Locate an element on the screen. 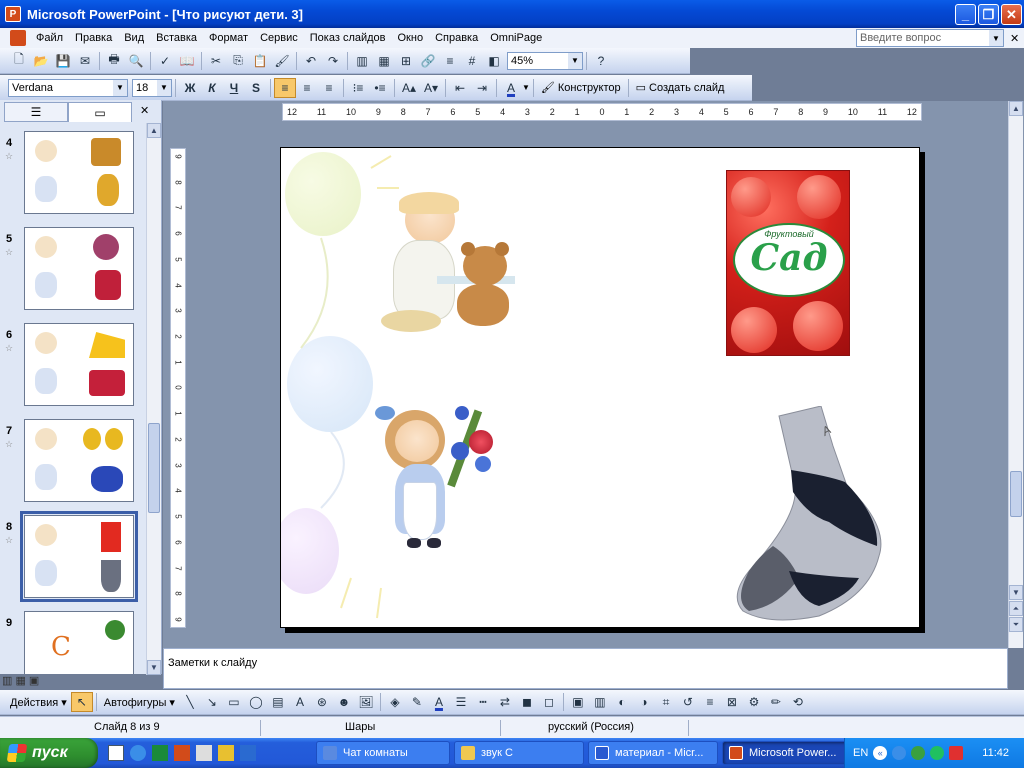 This screenshot has width=1024, height=768. arrow-style-icon: ⇄ is located at coordinates (505, 702).